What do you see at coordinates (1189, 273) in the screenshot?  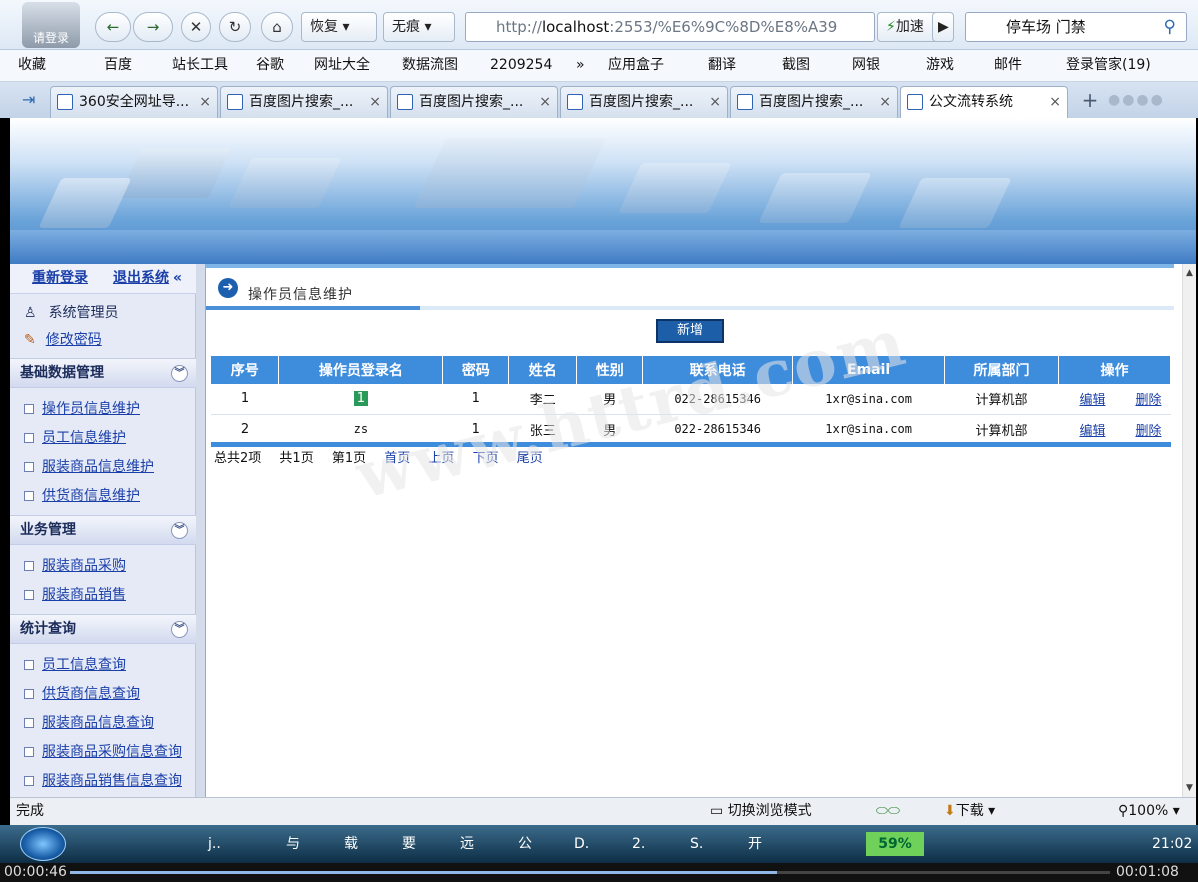 I see `scroll-up-icon: ▲` at bounding box center [1189, 273].